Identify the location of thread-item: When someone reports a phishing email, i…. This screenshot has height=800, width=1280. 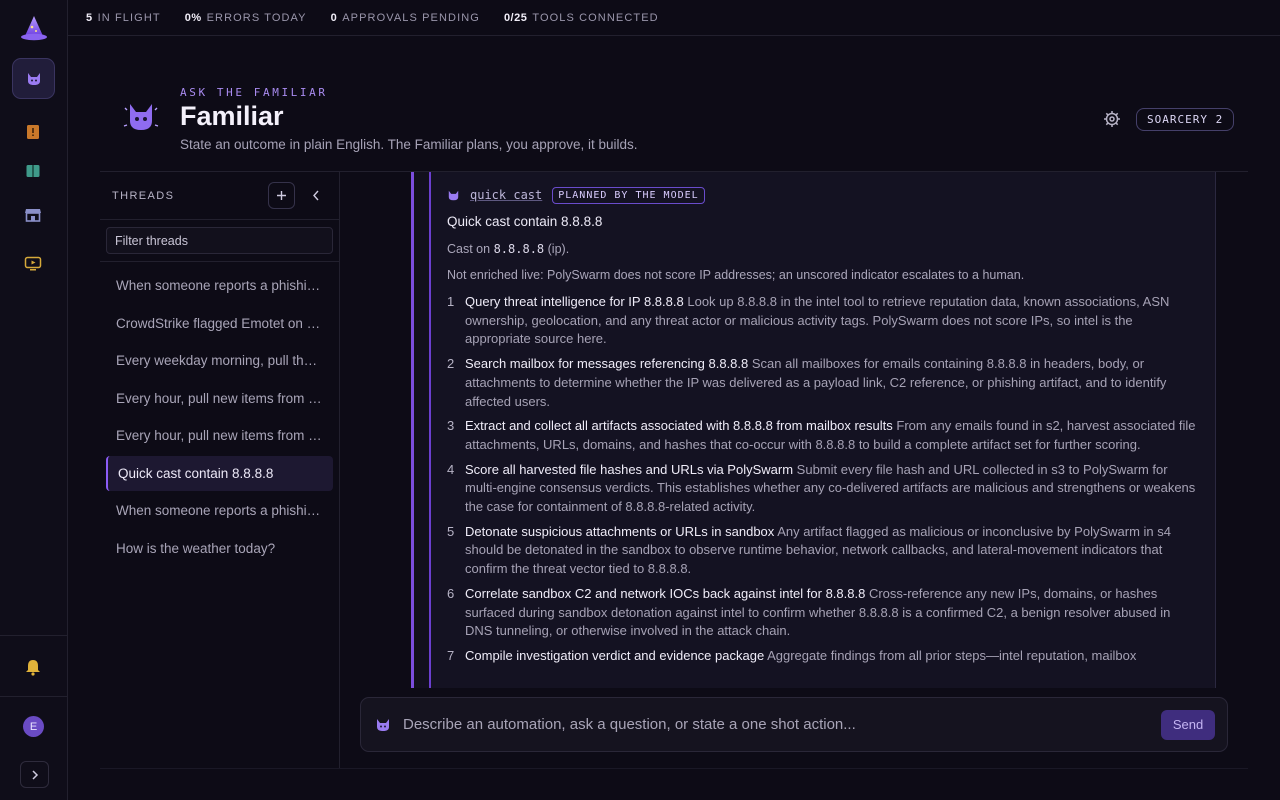
(219, 285).